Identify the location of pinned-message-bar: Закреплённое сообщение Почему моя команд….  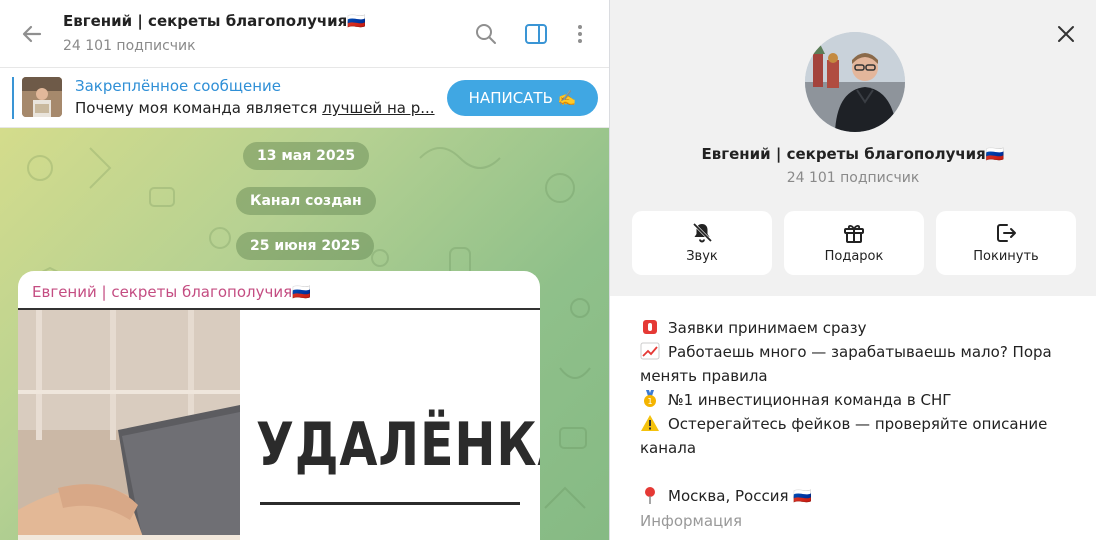
(304, 98).